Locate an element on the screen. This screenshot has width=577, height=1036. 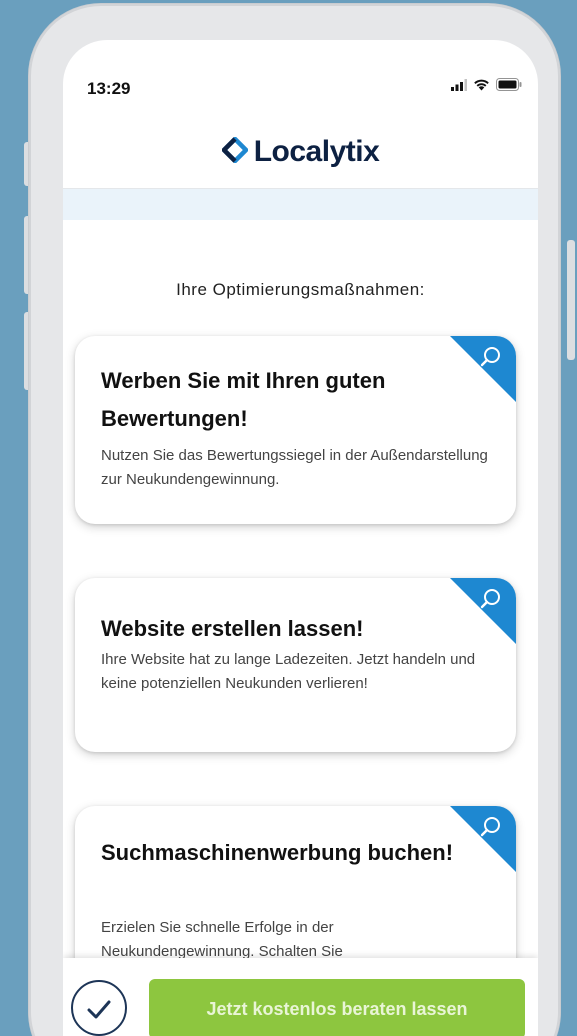
wifi-icon is located at coordinates (481, 87).